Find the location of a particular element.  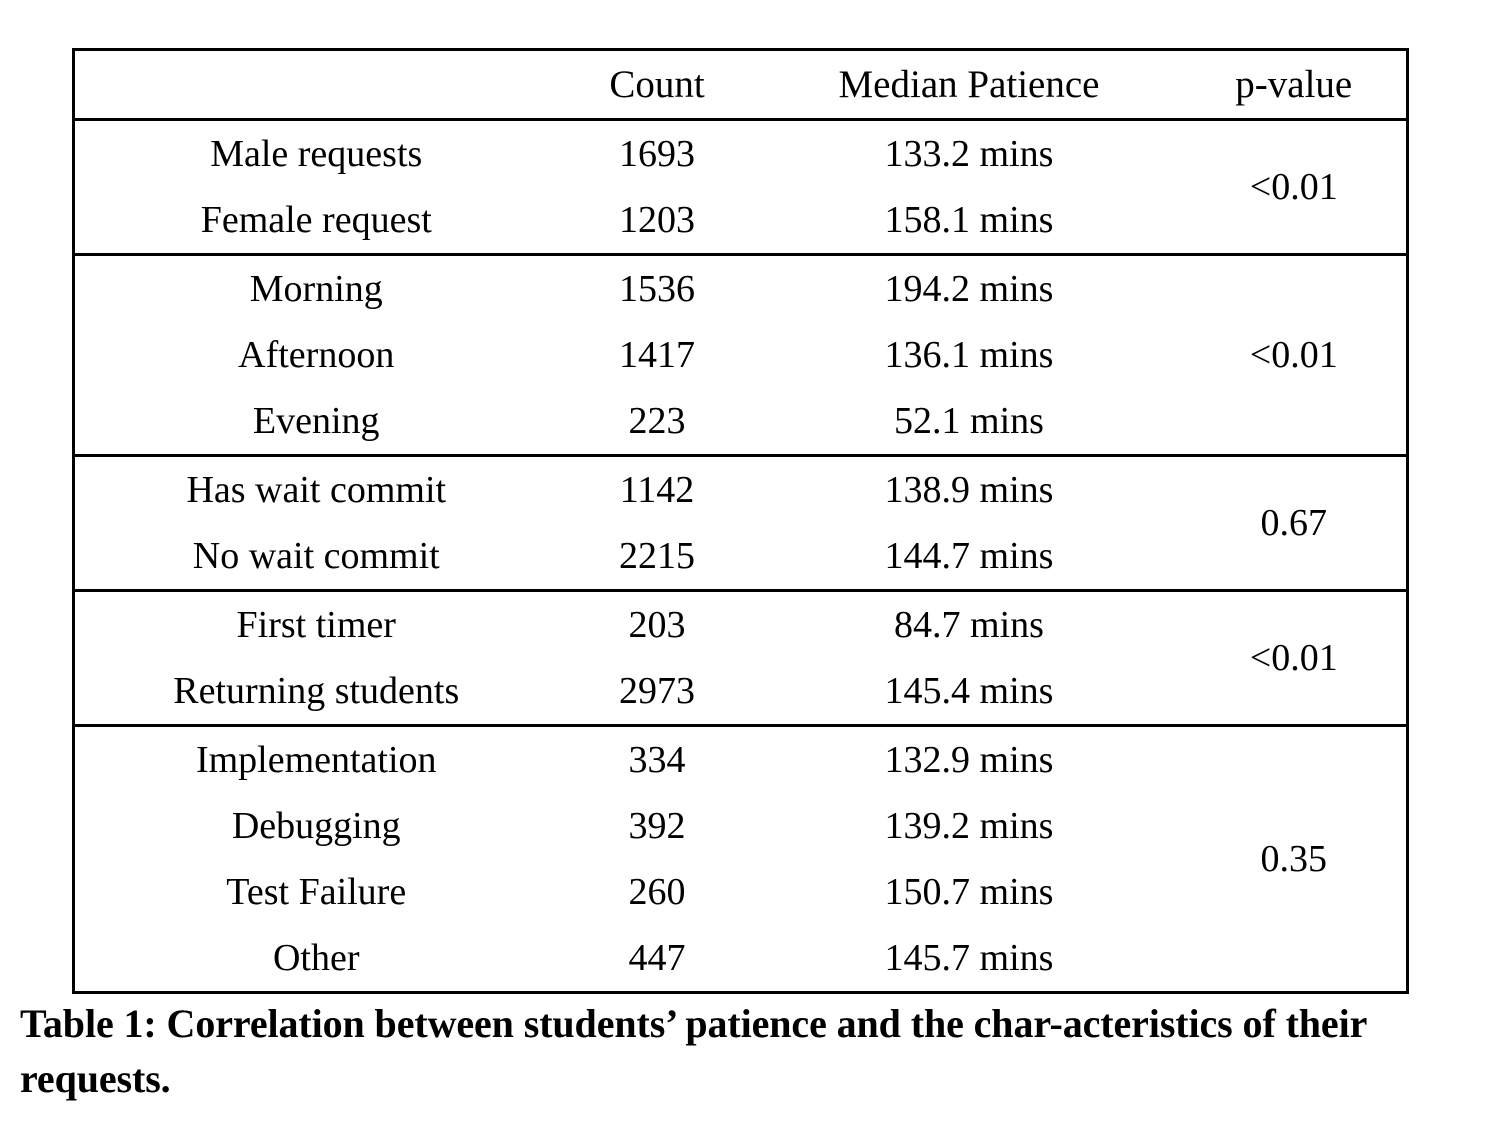

cell-count: 2215 is located at coordinates (657, 557).